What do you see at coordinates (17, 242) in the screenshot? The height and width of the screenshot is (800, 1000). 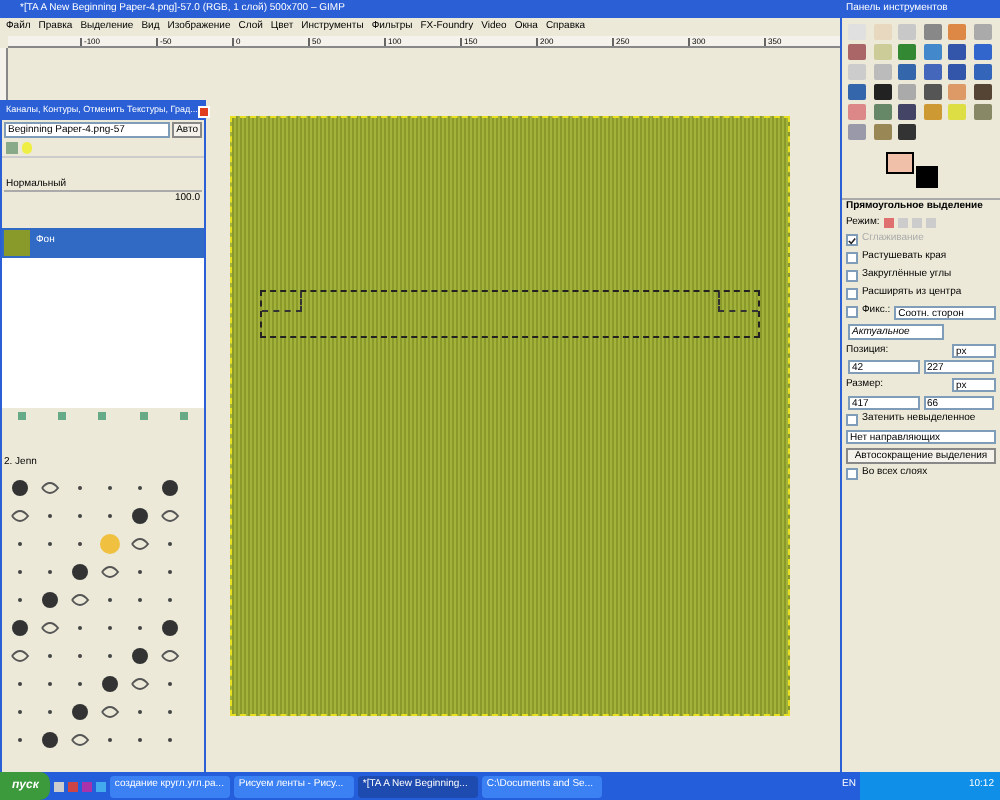 I see `layer-thumbnail` at bounding box center [17, 242].